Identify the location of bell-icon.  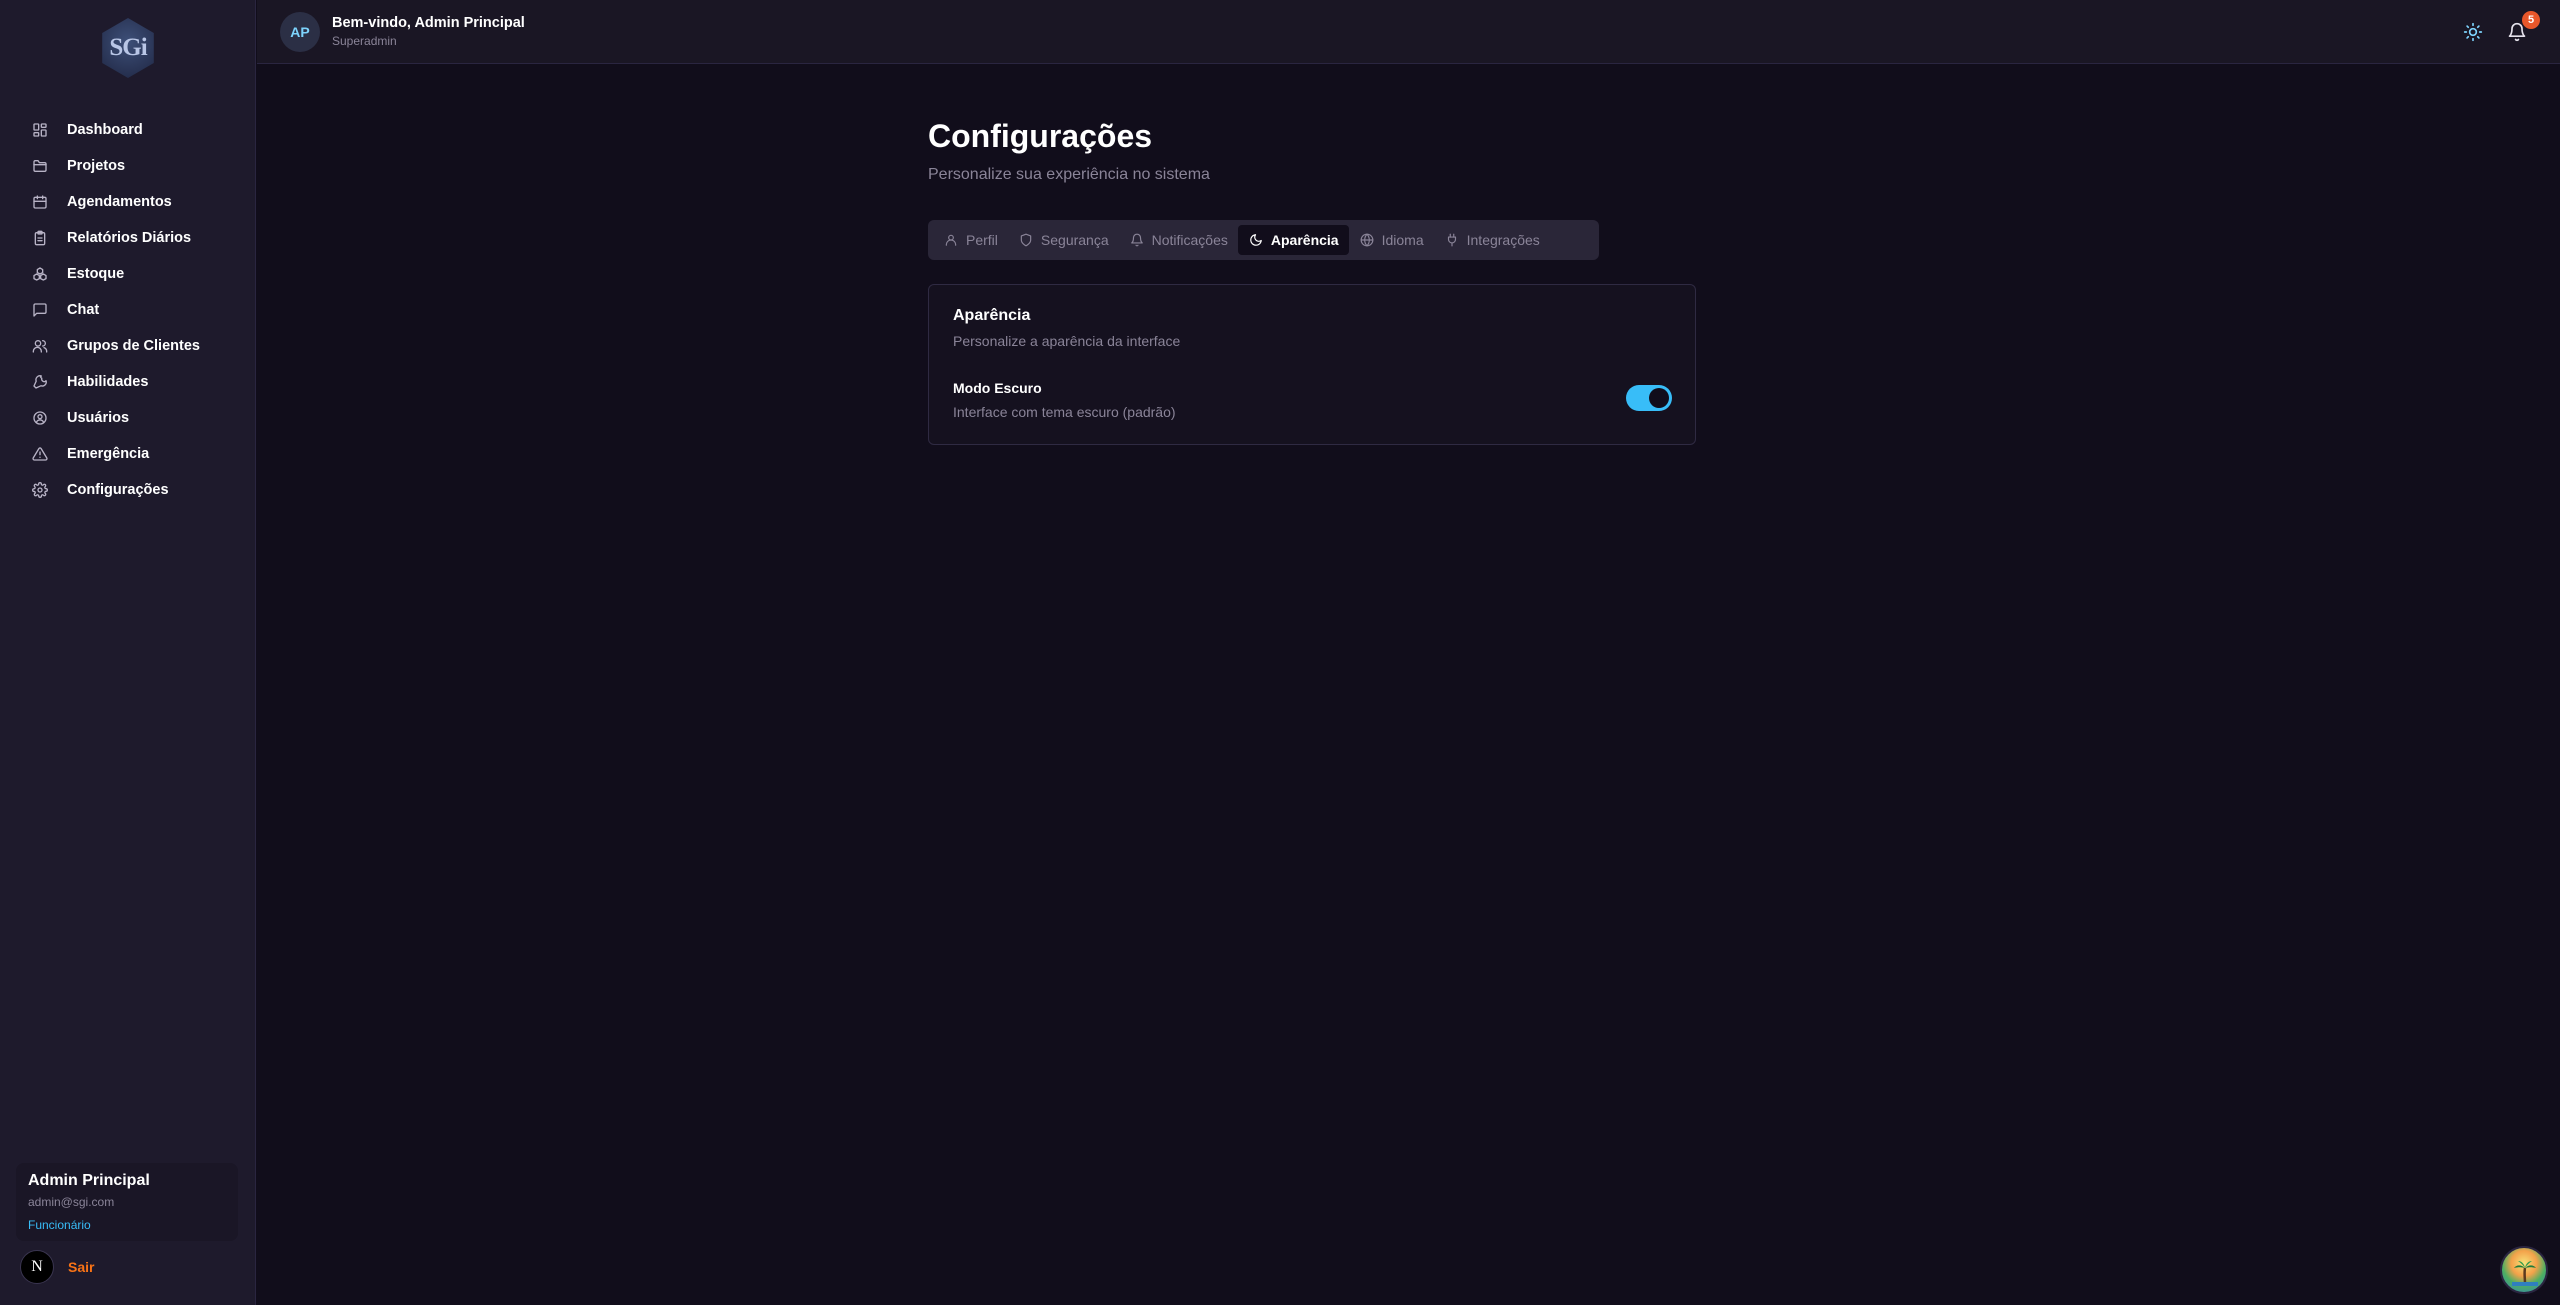
(1136, 240).